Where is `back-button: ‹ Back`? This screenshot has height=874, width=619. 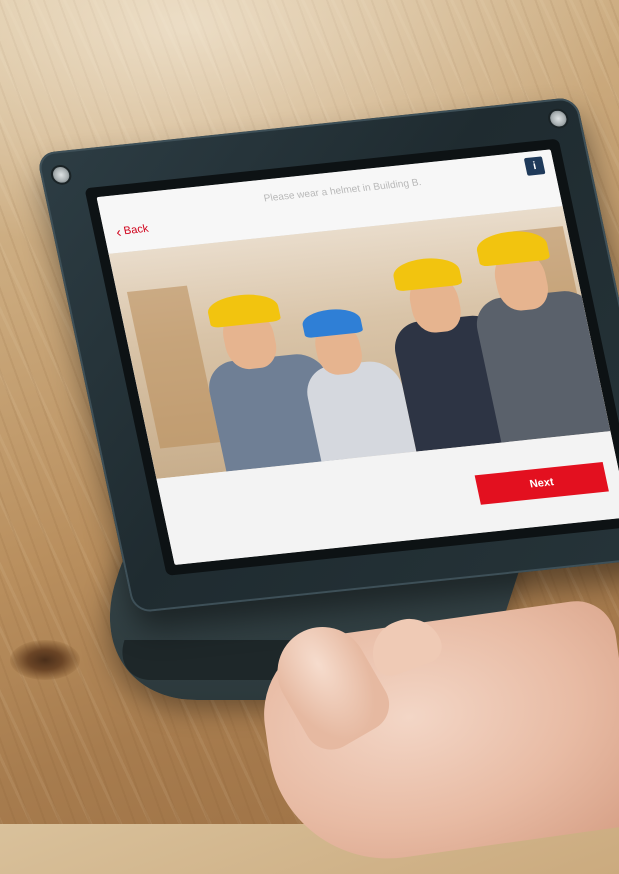
back-button: ‹ Back is located at coordinates (132, 231).